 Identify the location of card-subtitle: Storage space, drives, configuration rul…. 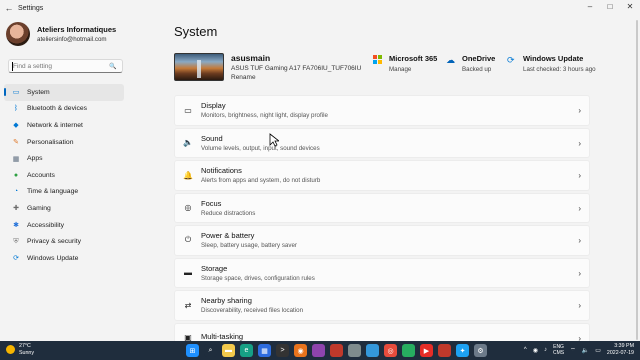
(258, 278).